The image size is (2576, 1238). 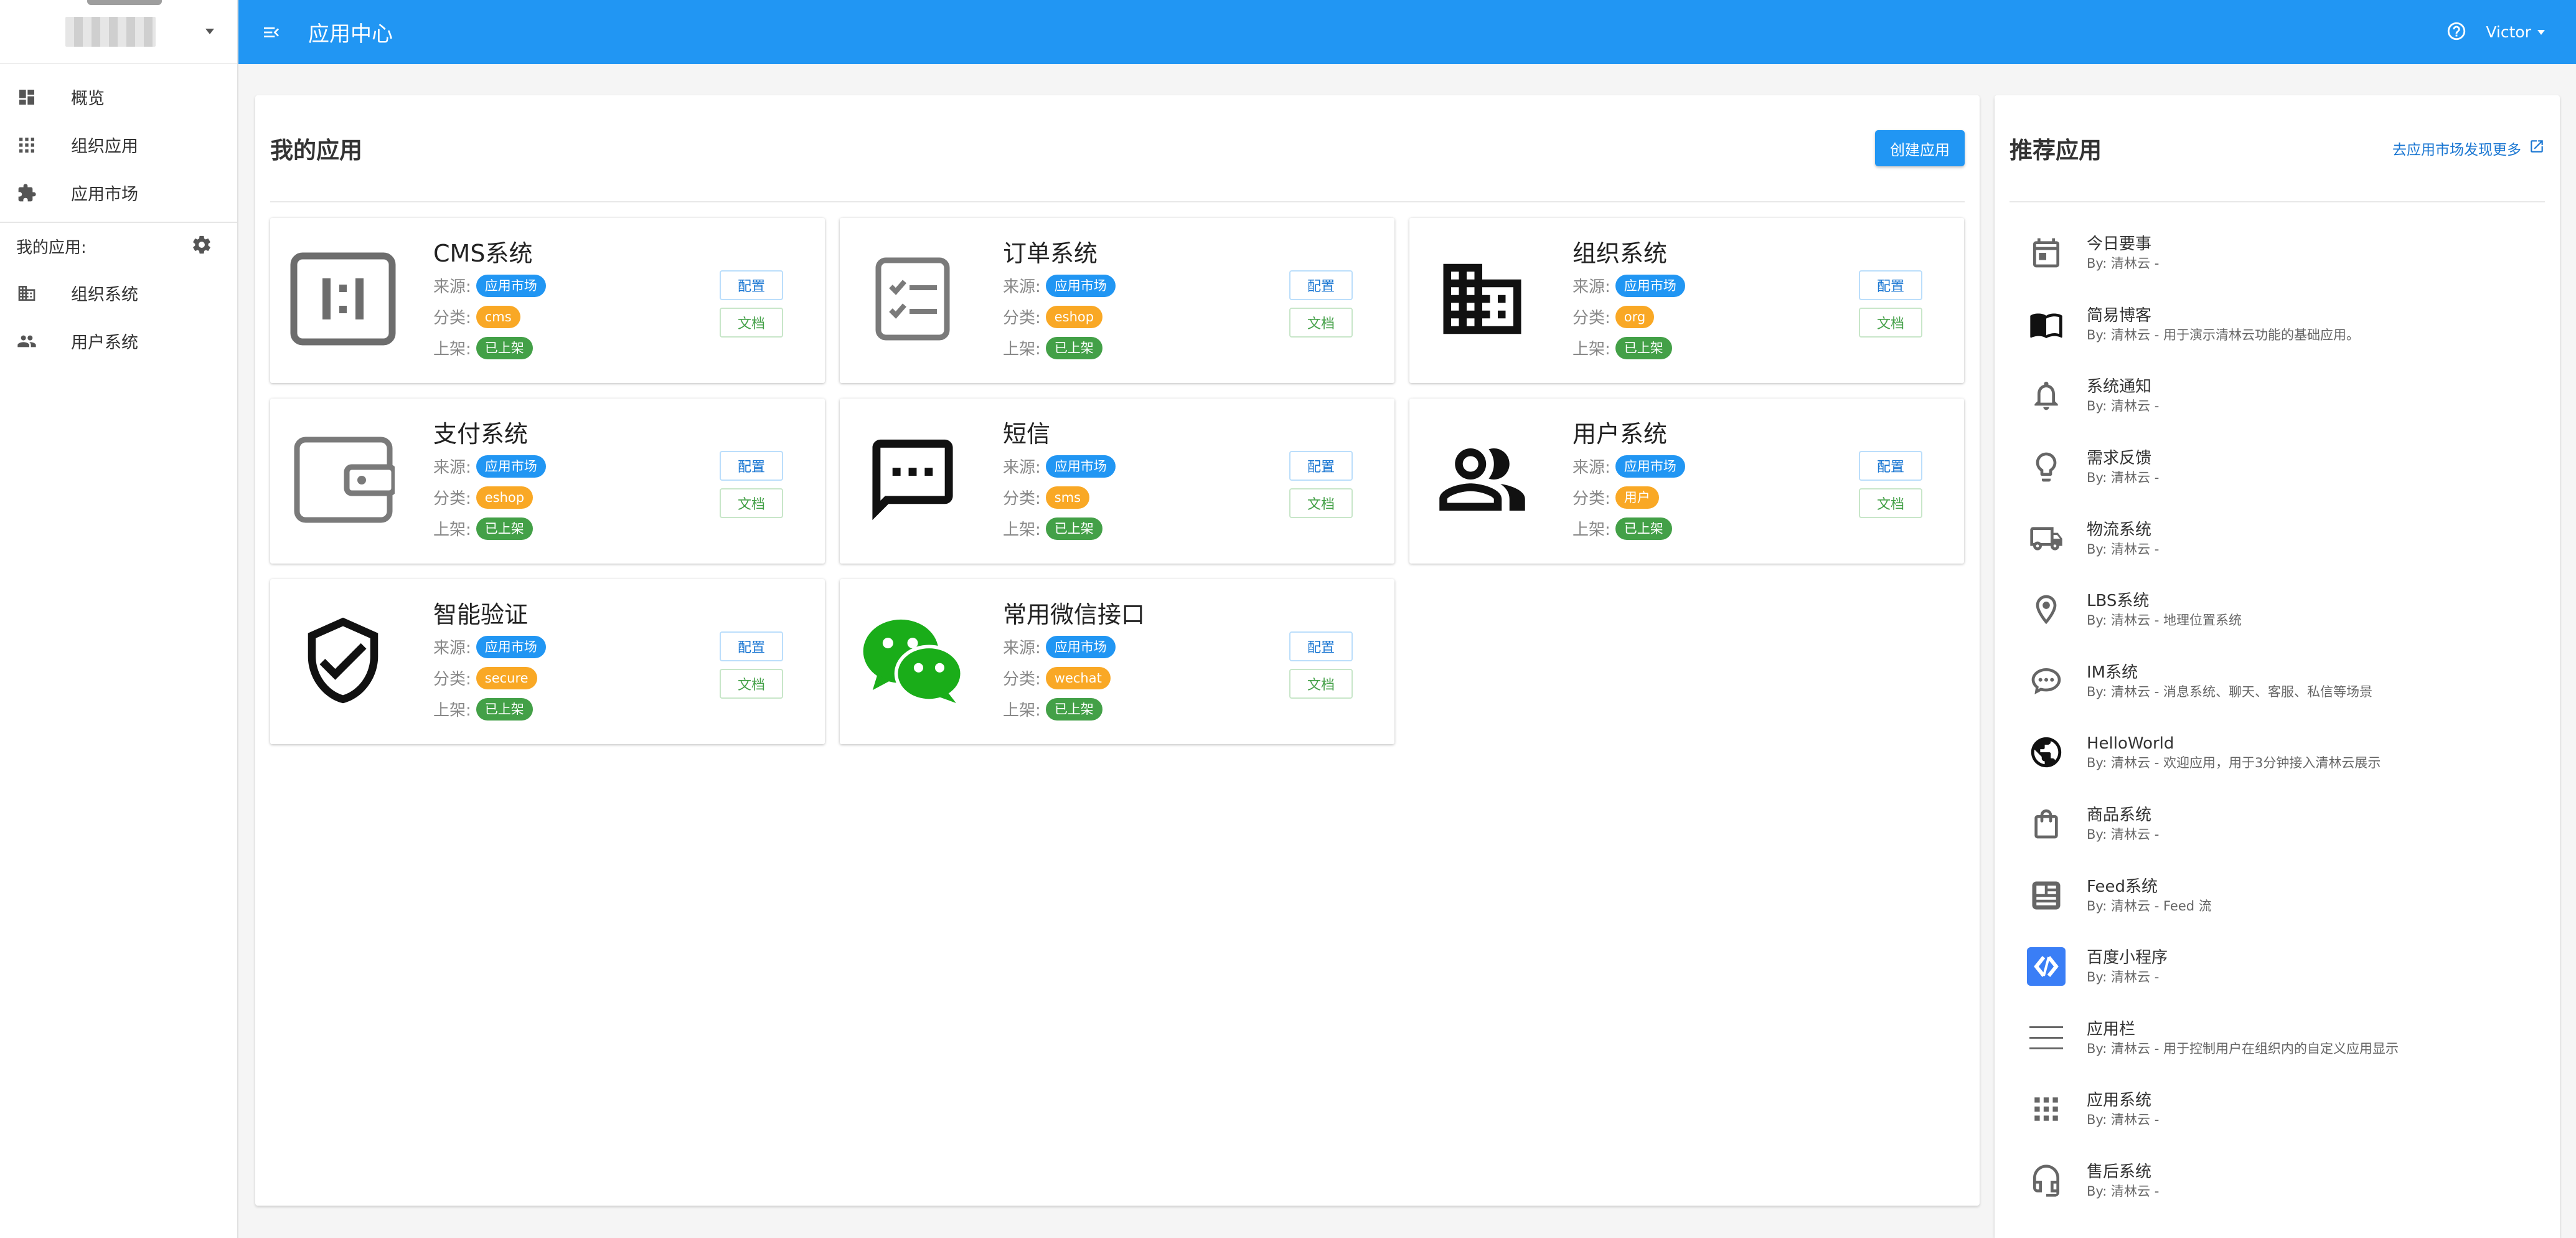 What do you see at coordinates (2277, 752) in the screenshot?
I see `recommended-item: HelloWorld By: 清林云 - 欢迎应用，用于3分钟接入清林云展示` at bounding box center [2277, 752].